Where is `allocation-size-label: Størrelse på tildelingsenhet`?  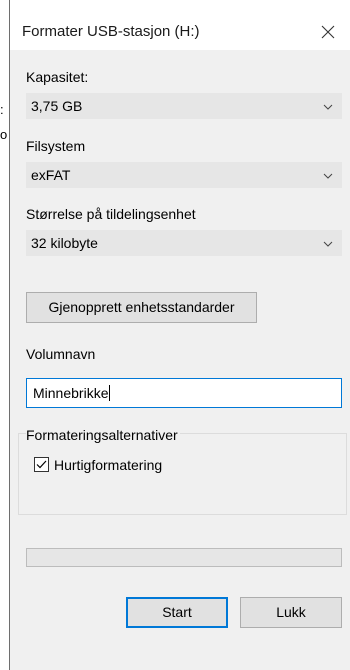
allocation-size-label: Størrelse på tildelingsenhet is located at coordinates (111, 214).